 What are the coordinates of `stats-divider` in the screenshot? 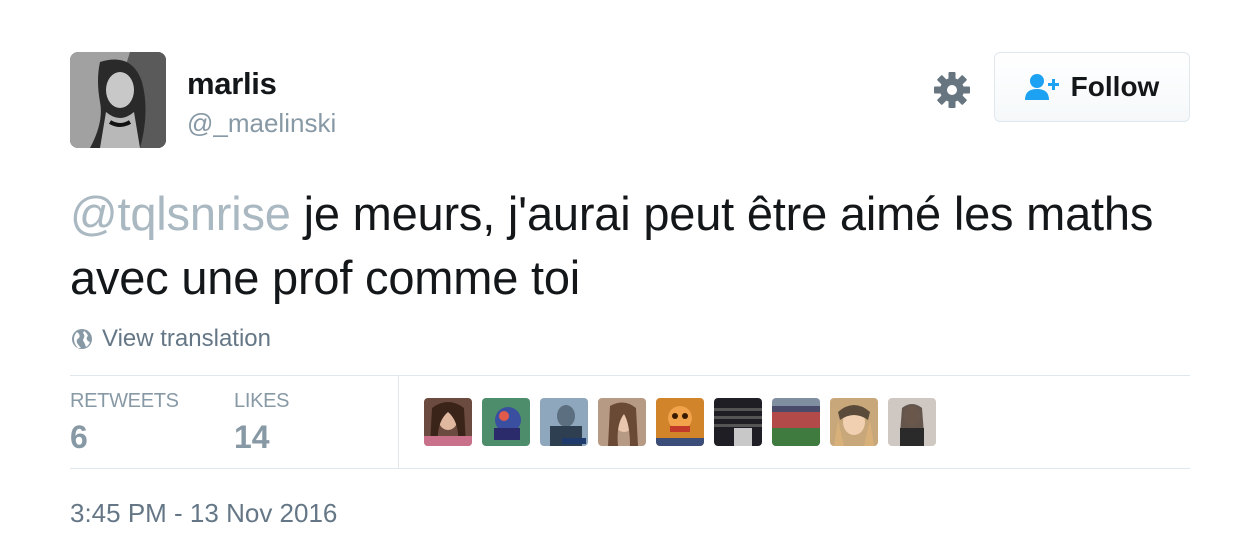 It's located at (398, 422).